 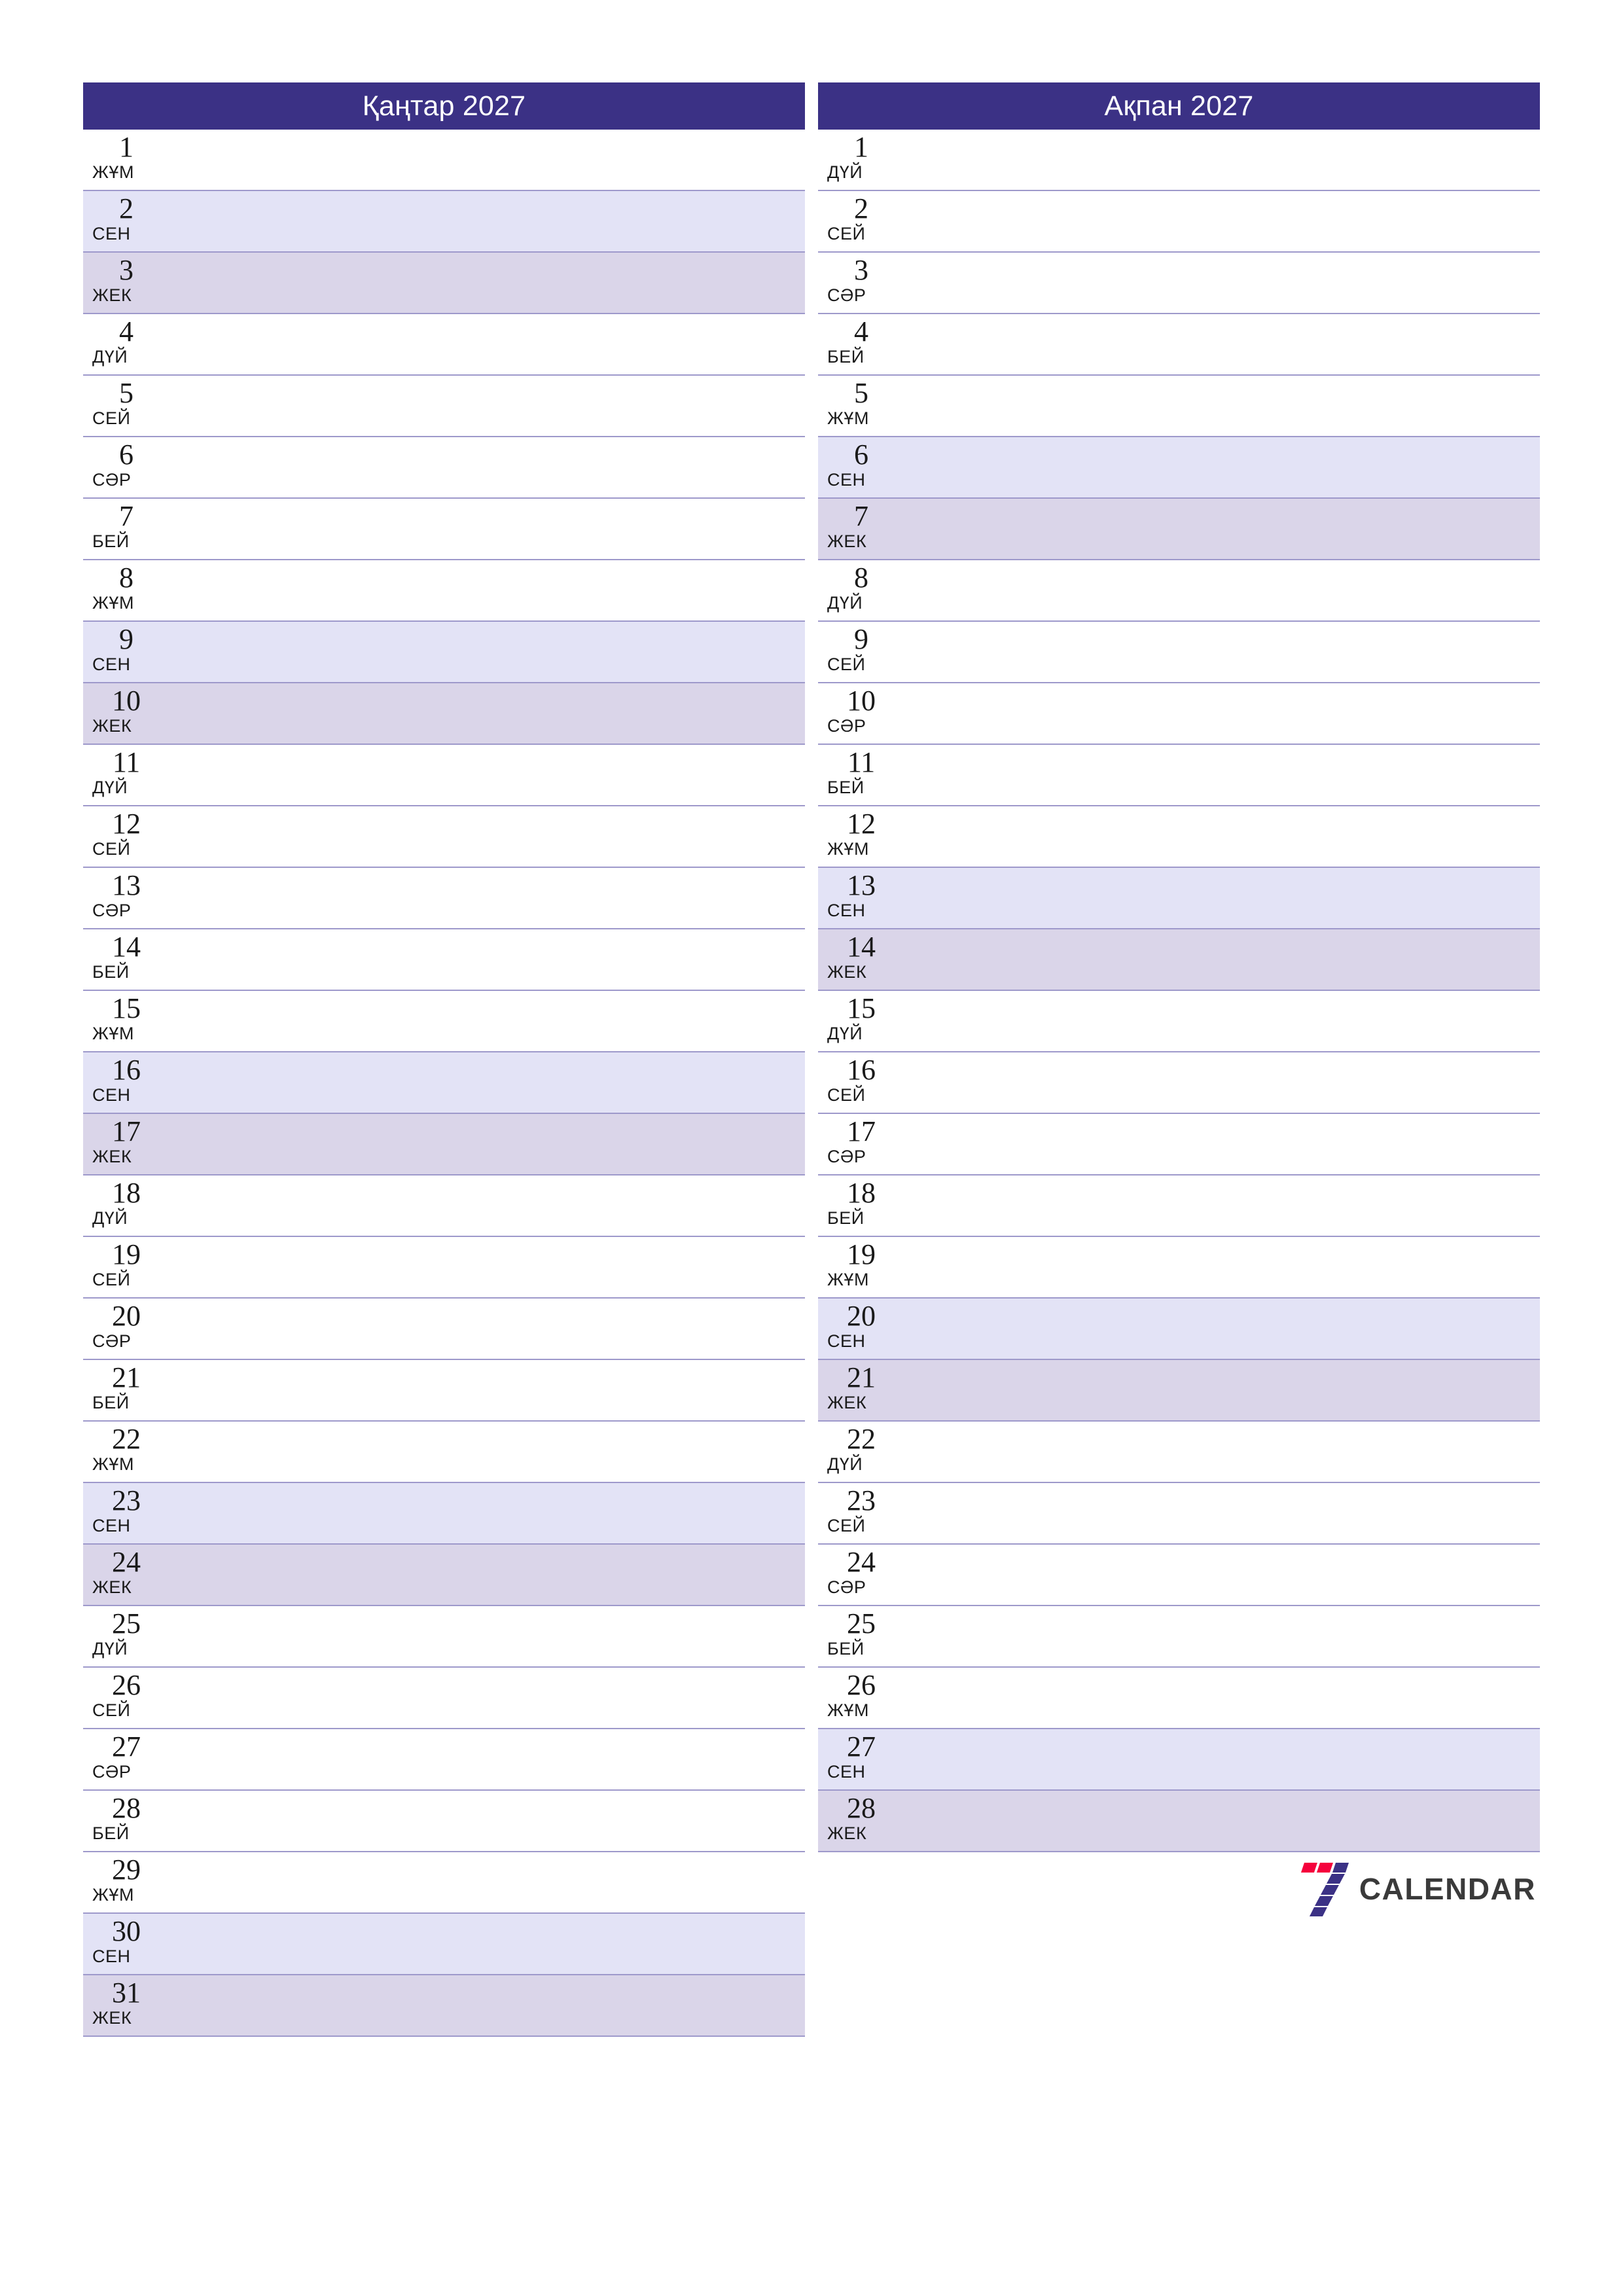 What do you see at coordinates (444, 222) in the screenshot?
I see `day-row: 2 СЕН` at bounding box center [444, 222].